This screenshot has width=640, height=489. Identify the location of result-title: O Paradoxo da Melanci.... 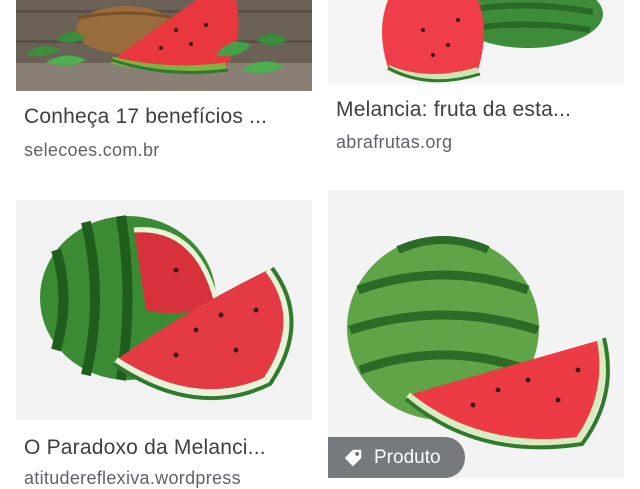
(169, 448).